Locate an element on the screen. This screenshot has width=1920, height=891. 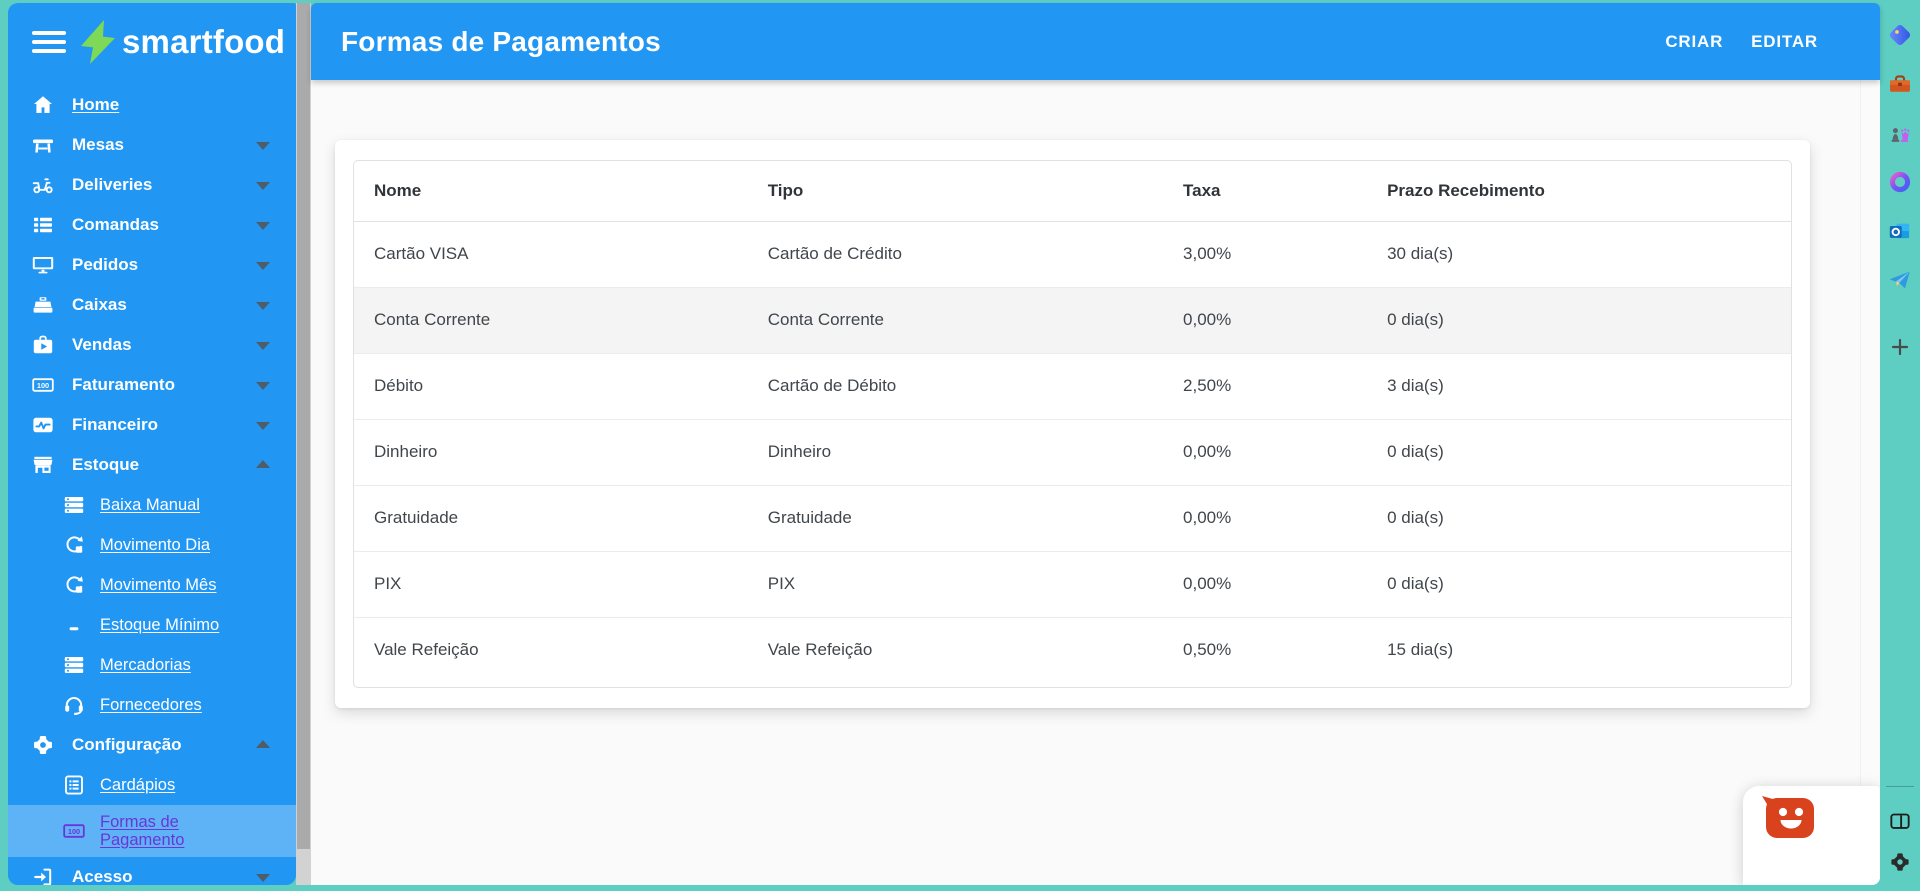
sidebar-item-acesso: Acesso is located at coordinates (152, 871).